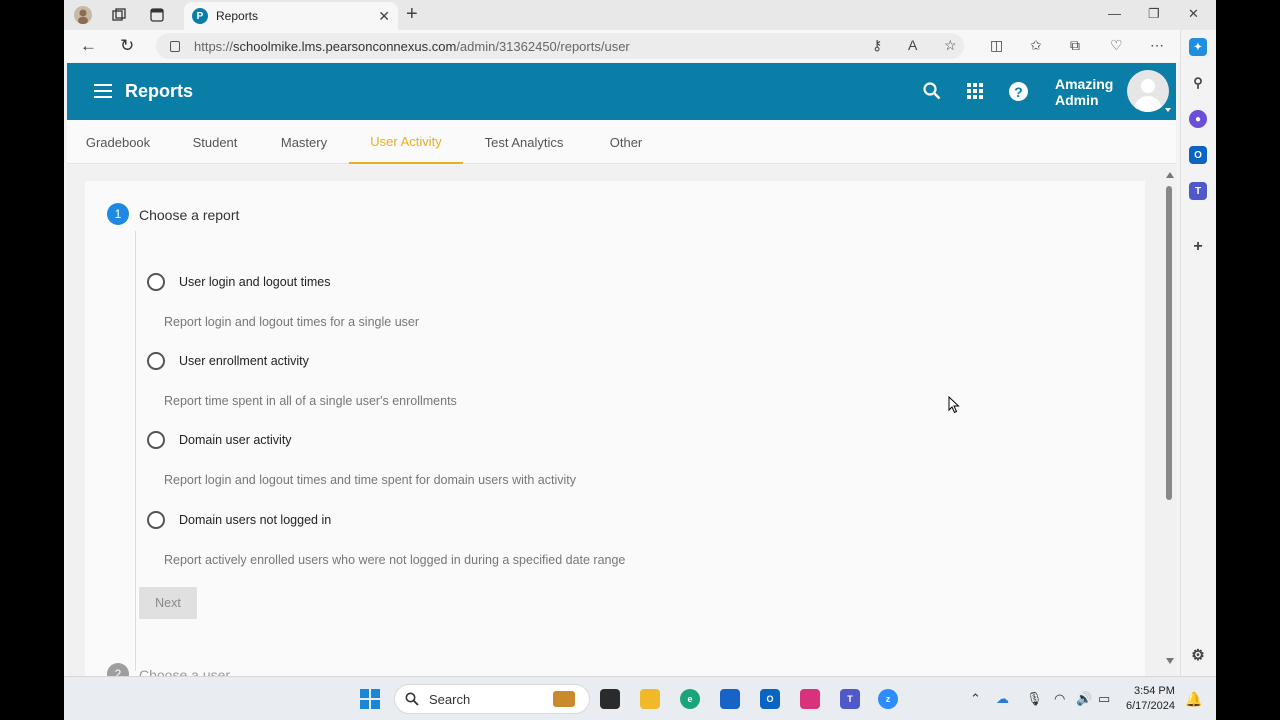 Image resolution: width=1280 pixels, height=720 pixels. What do you see at coordinates (370, 699) in the screenshot?
I see `windows-start-icon` at bounding box center [370, 699].